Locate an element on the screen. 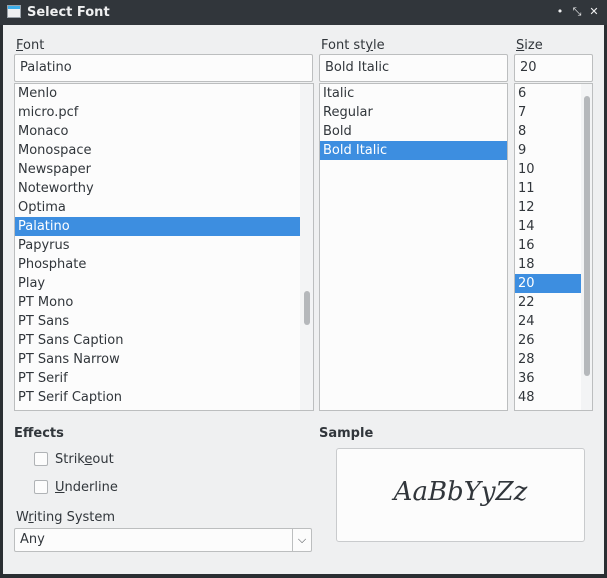  font-list-item: Play is located at coordinates (157, 283).